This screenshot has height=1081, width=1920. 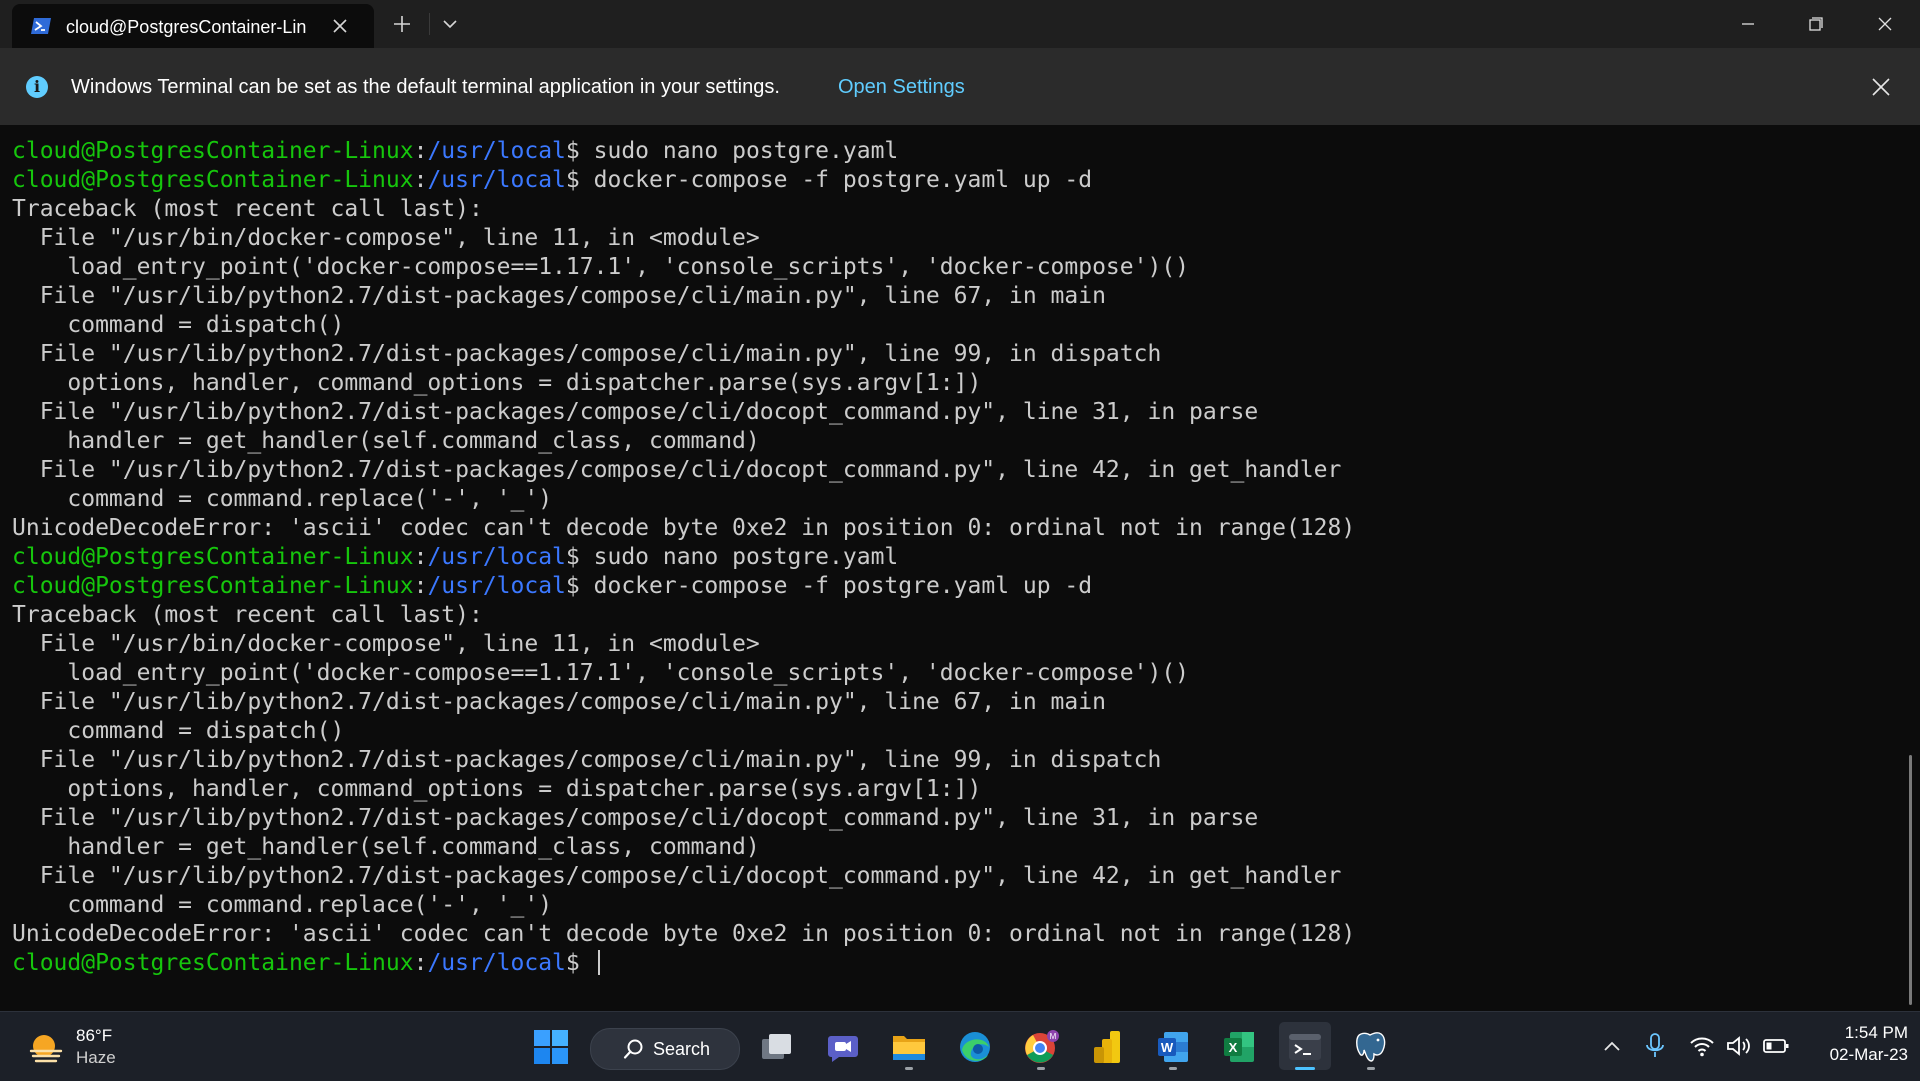 I want to click on task-view-icon, so click(x=776, y=1046).